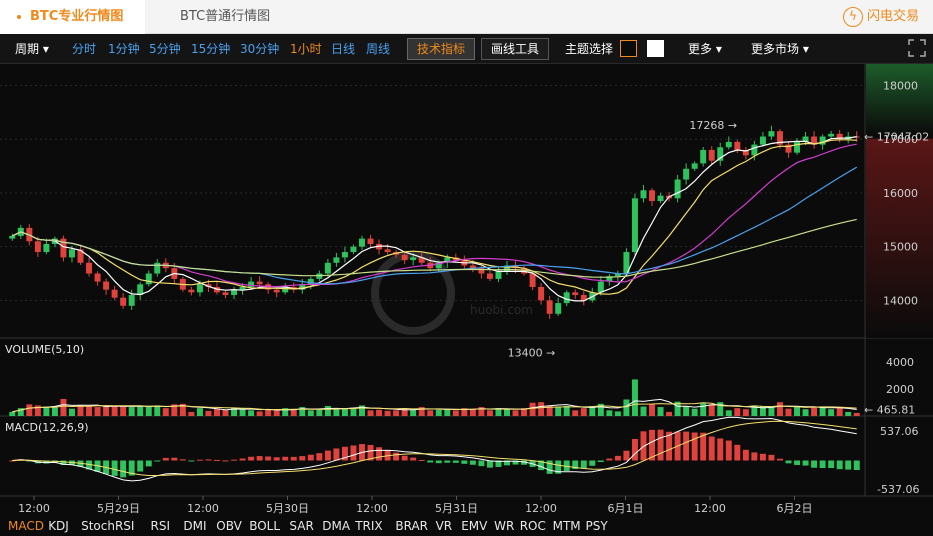 Image resolution: width=933 pixels, height=536 pixels. What do you see at coordinates (411, 526) in the screenshot?
I see `indicator-brar: BRAR` at bounding box center [411, 526].